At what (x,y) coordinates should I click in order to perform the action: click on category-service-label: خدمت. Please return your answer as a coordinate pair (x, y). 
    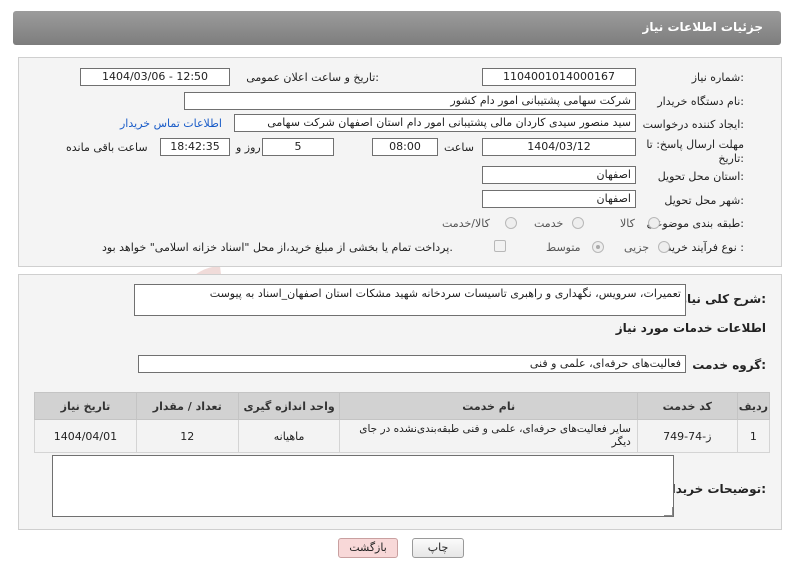
    Looking at the image, I should click on (549, 223).